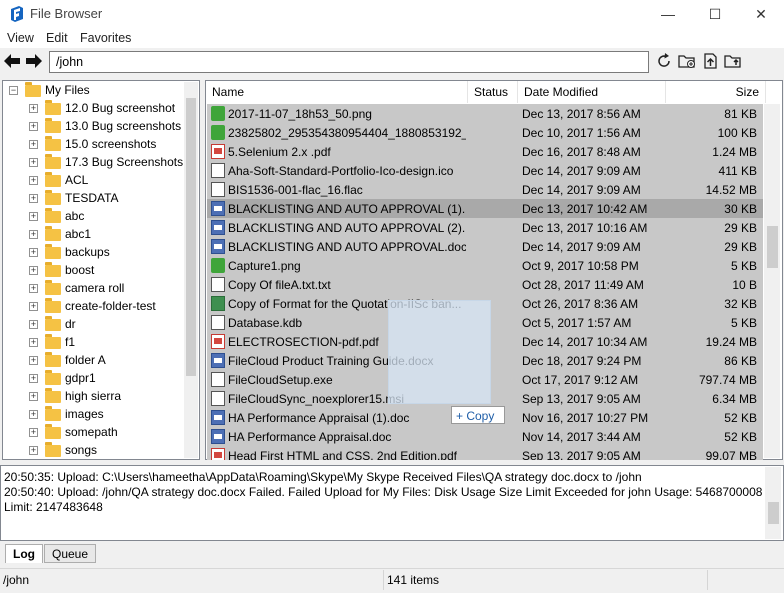 The image size is (784, 593). Describe the element at coordinates (24, 553) in the screenshot. I see `tab-log: Log` at that location.